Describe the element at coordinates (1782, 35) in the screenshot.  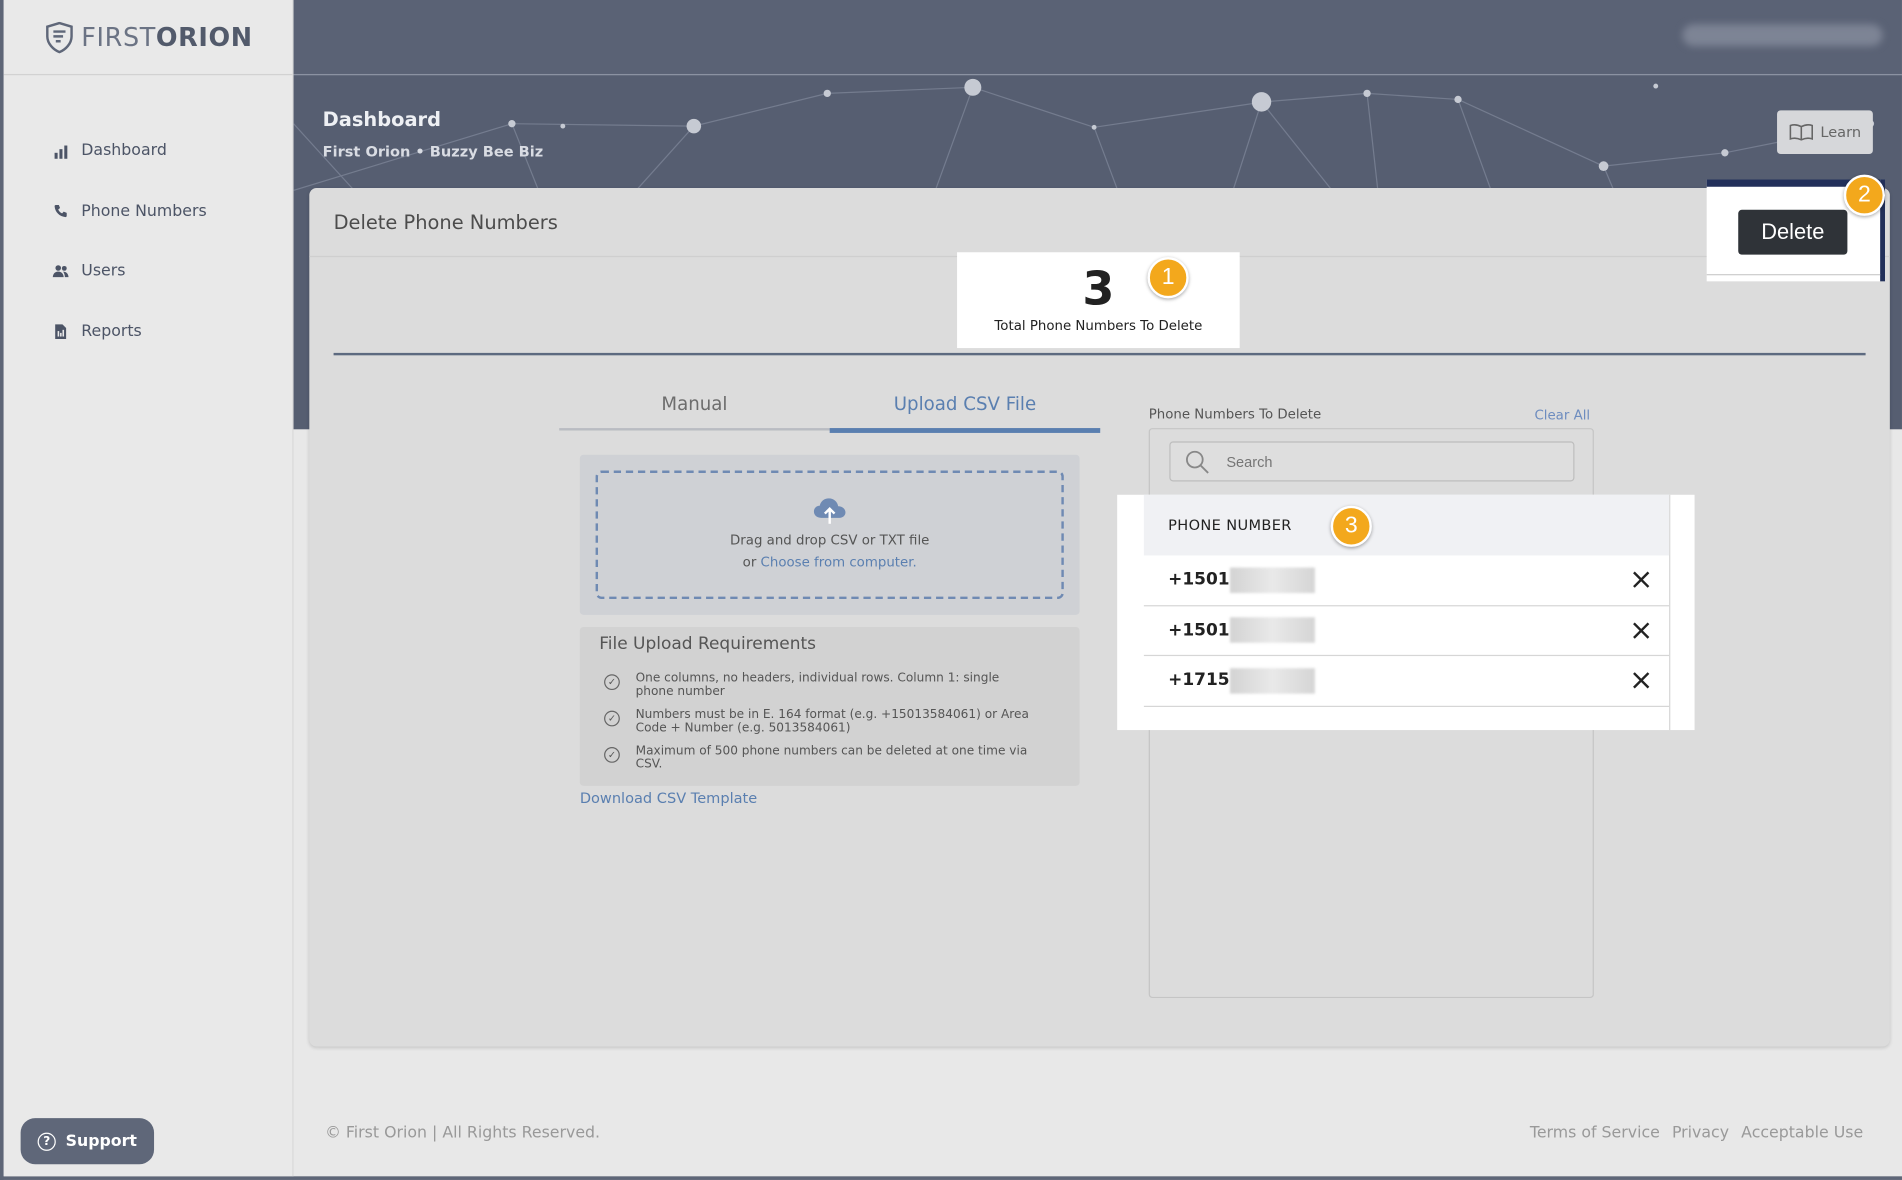
I see `user-menu` at that location.